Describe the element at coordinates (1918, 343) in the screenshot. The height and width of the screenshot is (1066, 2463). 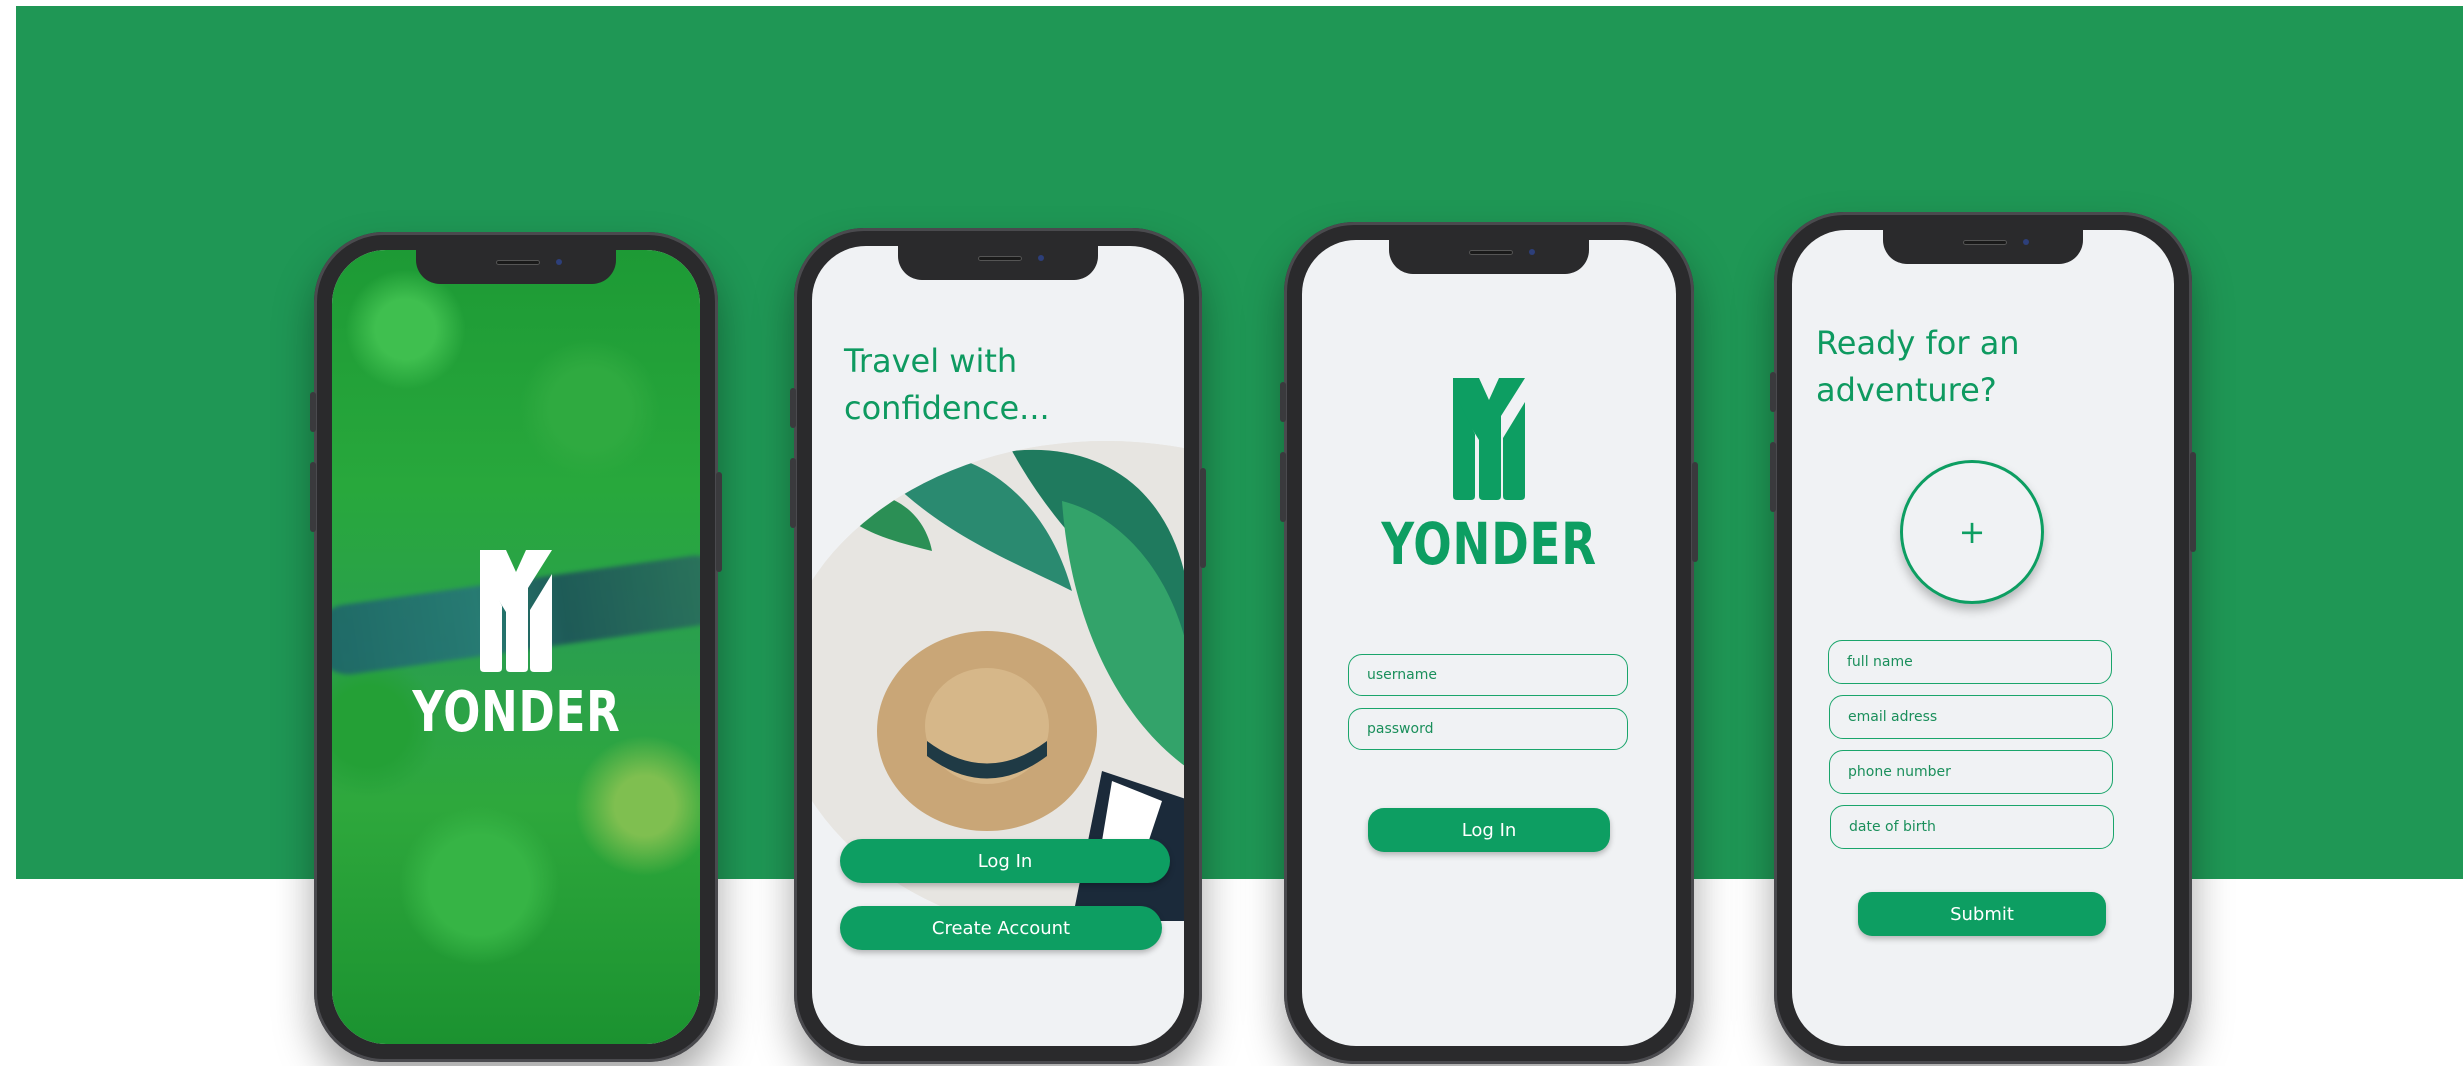
I see `signup-headline-line1: Ready for an` at that location.